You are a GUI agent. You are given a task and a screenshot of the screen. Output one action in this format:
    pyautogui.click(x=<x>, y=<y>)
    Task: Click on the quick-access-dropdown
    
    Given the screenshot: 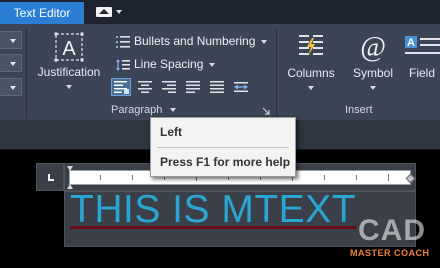 What is the action you would take?
    pyautogui.click(x=111, y=13)
    